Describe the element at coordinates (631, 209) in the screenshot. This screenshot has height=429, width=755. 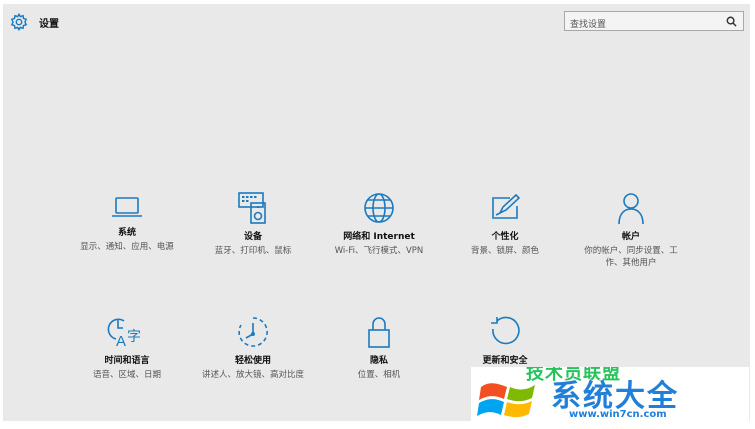
I see `person-icon` at that location.